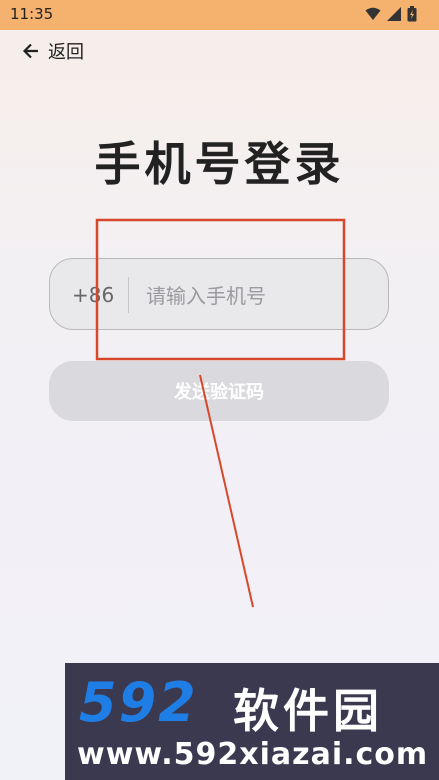 This screenshot has height=780, width=439. I want to click on watermark-name: 软件园, so click(308, 711).